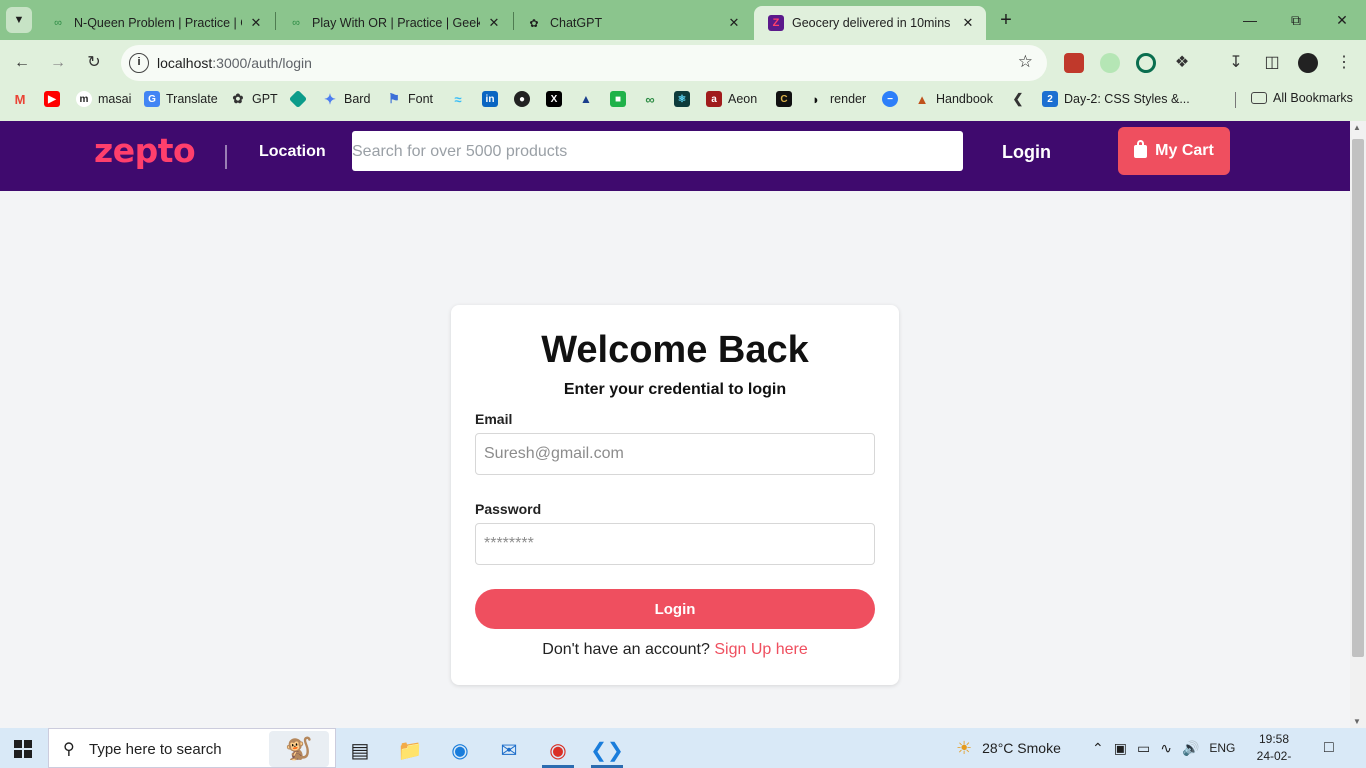 Image resolution: width=1366 pixels, height=768 pixels. What do you see at coordinates (1296, 20) in the screenshot?
I see `restore-button: ⧉` at bounding box center [1296, 20].